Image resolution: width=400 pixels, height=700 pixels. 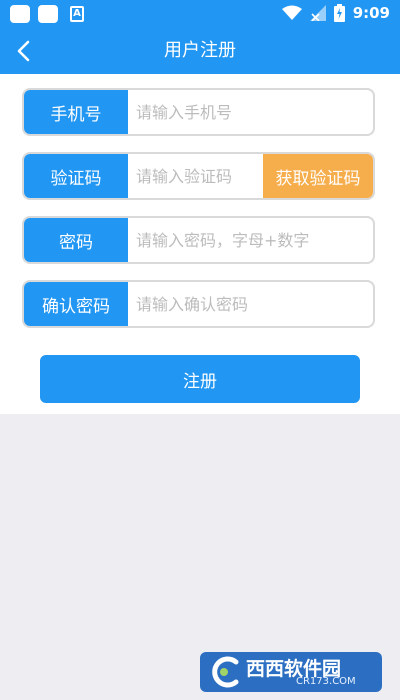 What do you see at coordinates (250, 304) in the screenshot?
I see `confirm-password-input` at bounding box center [250, 304].